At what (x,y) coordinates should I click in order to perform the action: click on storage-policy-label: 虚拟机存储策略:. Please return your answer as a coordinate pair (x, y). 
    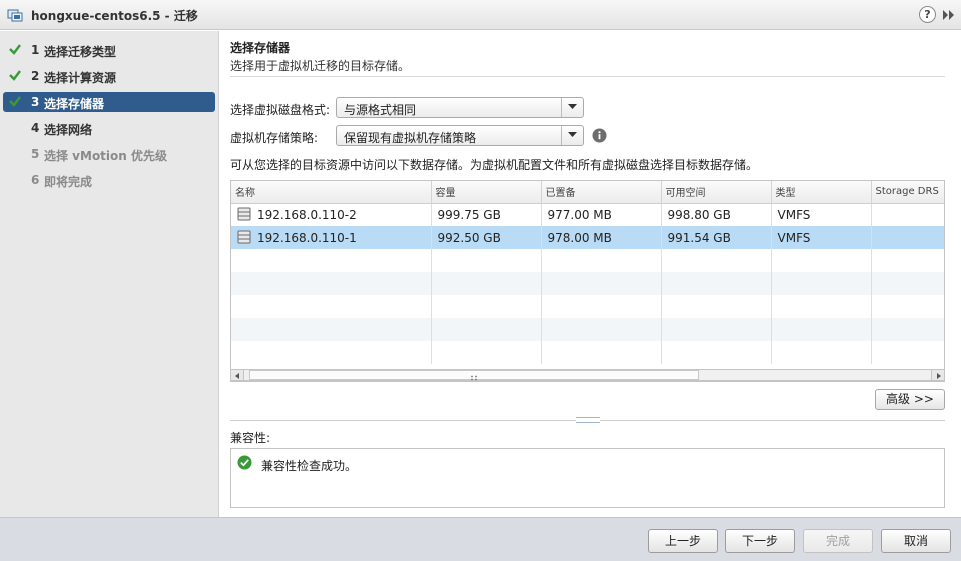
    Looking at the image, I should click on (274, 138).